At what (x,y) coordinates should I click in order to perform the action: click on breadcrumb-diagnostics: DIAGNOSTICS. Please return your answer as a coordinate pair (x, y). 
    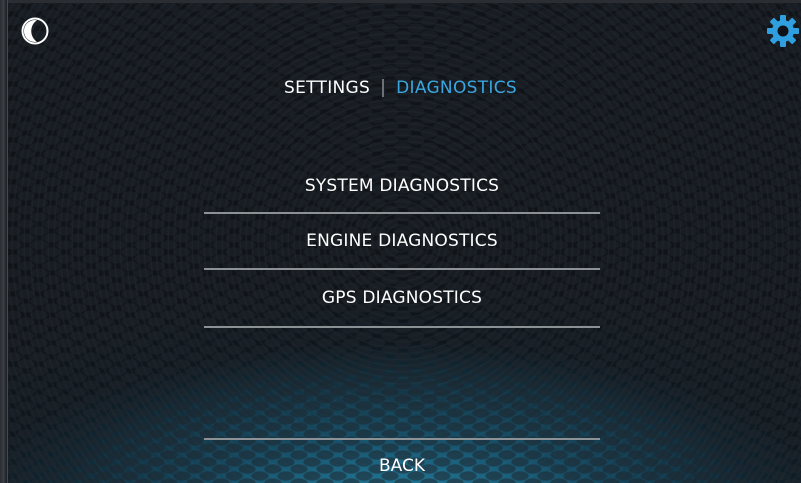
    Looking at the image, I should click on (456, 88).